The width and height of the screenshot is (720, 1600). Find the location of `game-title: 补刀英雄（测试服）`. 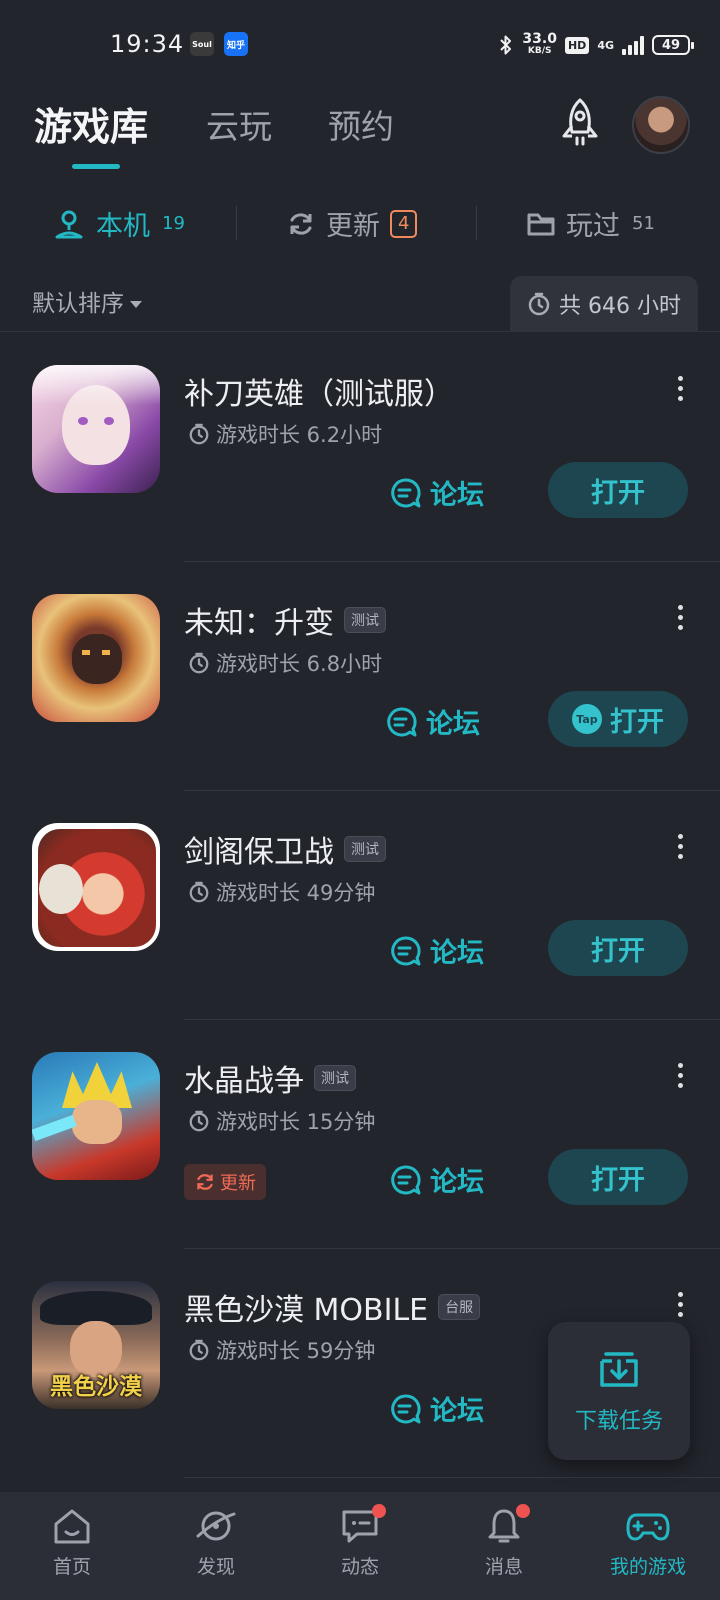

game-title: 补刀英雄（测试服） is located at coordinates (319, 394).